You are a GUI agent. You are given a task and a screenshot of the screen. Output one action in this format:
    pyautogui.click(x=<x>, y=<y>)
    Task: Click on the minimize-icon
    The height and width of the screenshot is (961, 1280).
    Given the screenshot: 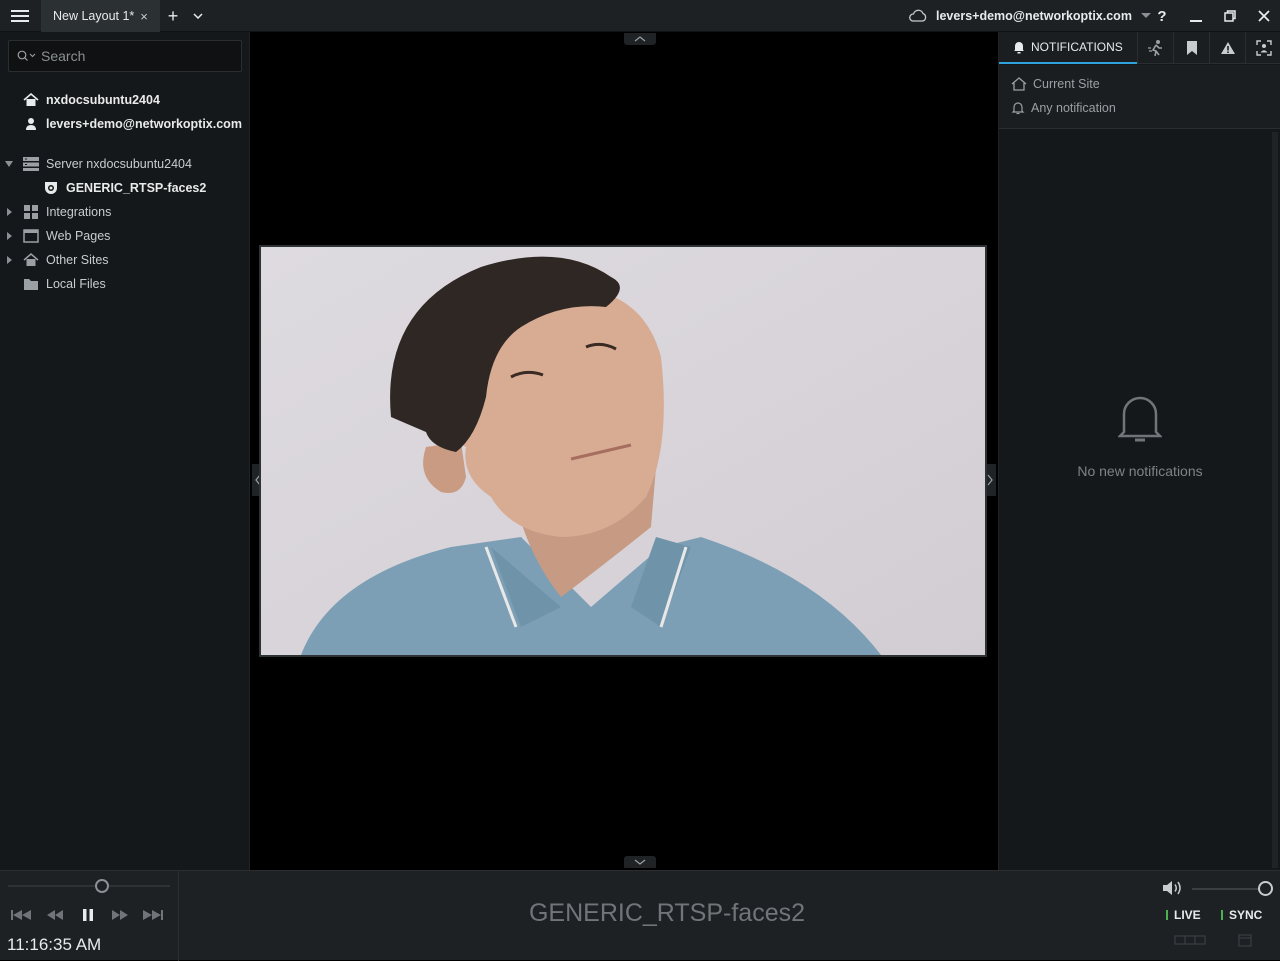 What is the action you would take?
    pyautogui.click(x=1196, y=21)
    